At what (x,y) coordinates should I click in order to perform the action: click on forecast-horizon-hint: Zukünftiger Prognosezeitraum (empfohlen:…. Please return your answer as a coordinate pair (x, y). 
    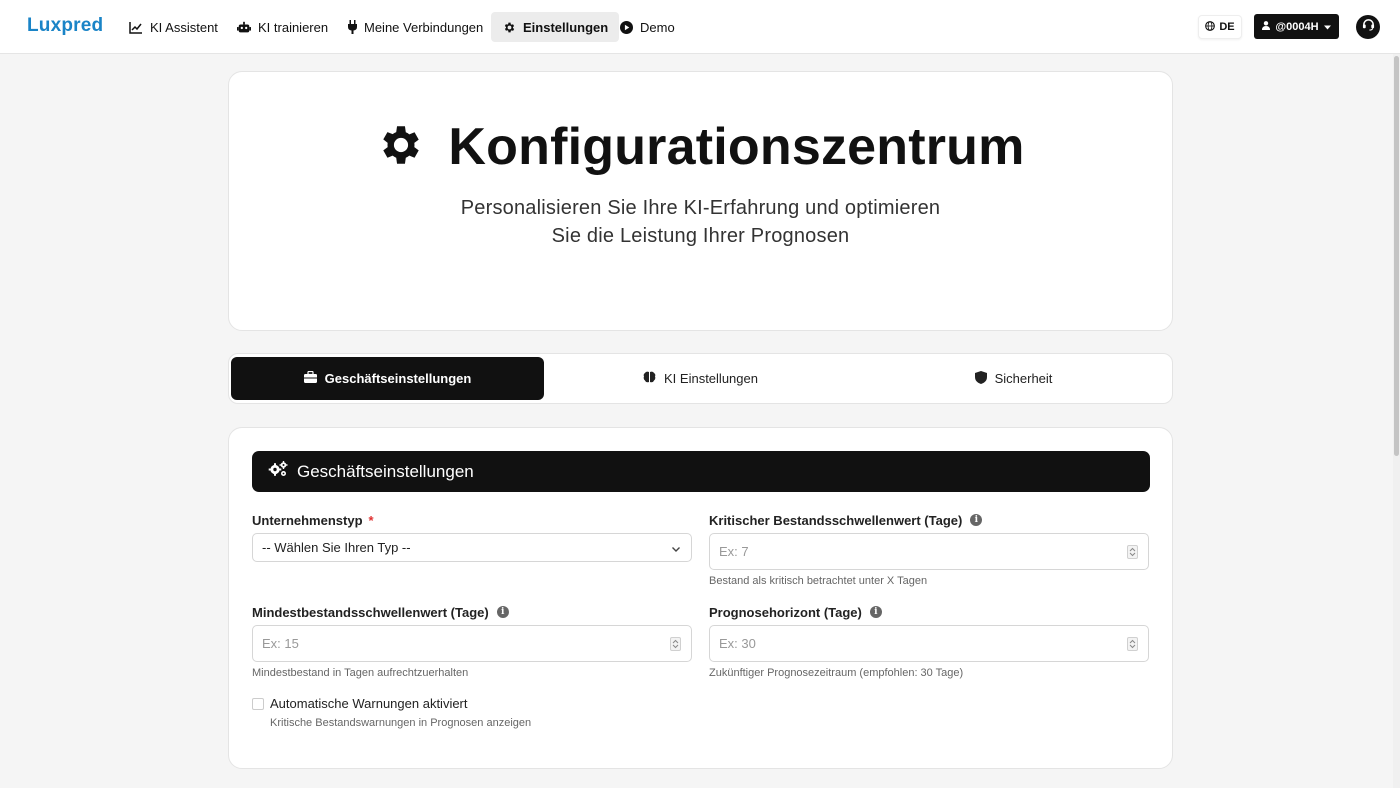
    Looking at the image, I should click on (836, 673).